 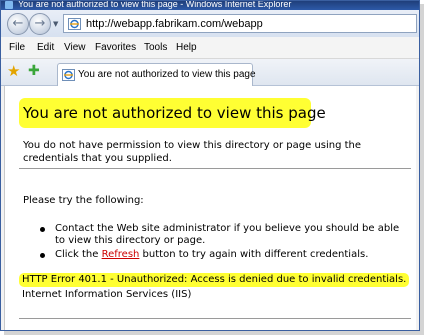 What do you see at coordinates (78, 254) in the screenshot?
I see `click-prefix-text: Click the` at bounding box center [78, 254].